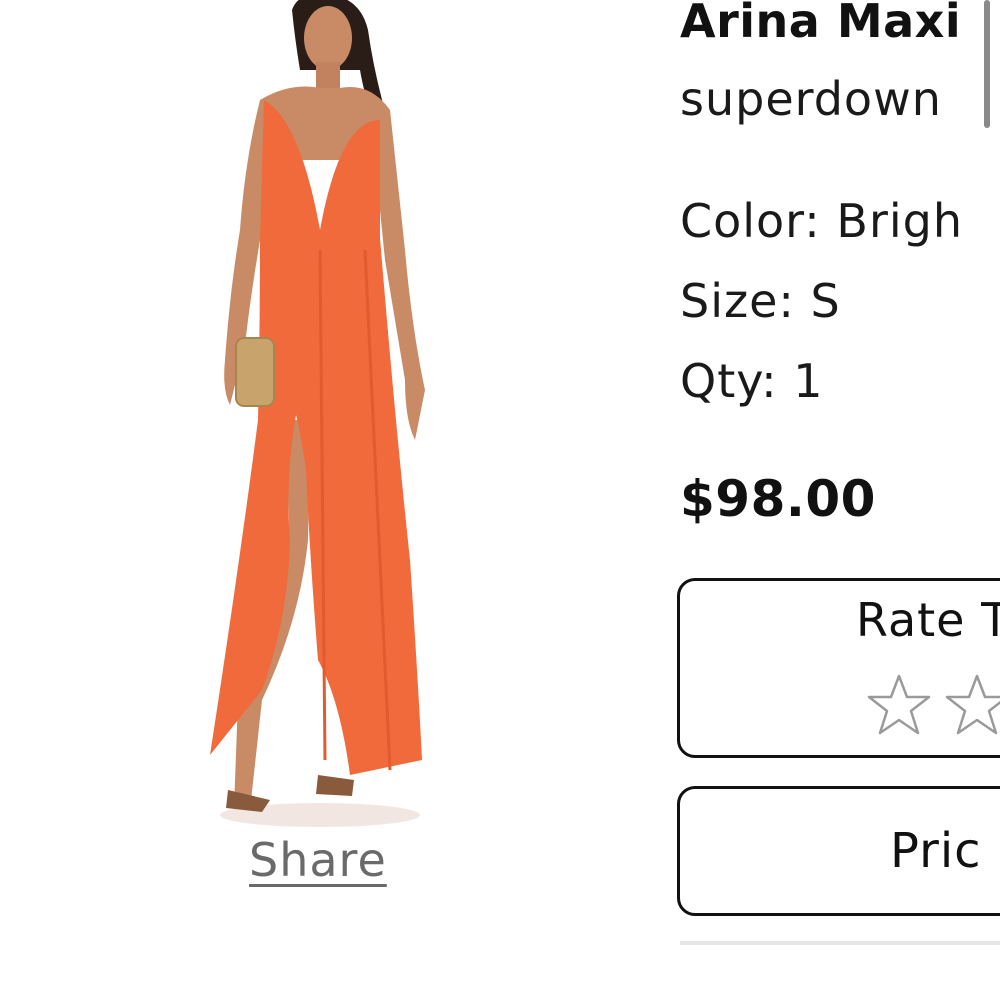  I want to click on color-line: Color: Brigh, so click(822, 221).